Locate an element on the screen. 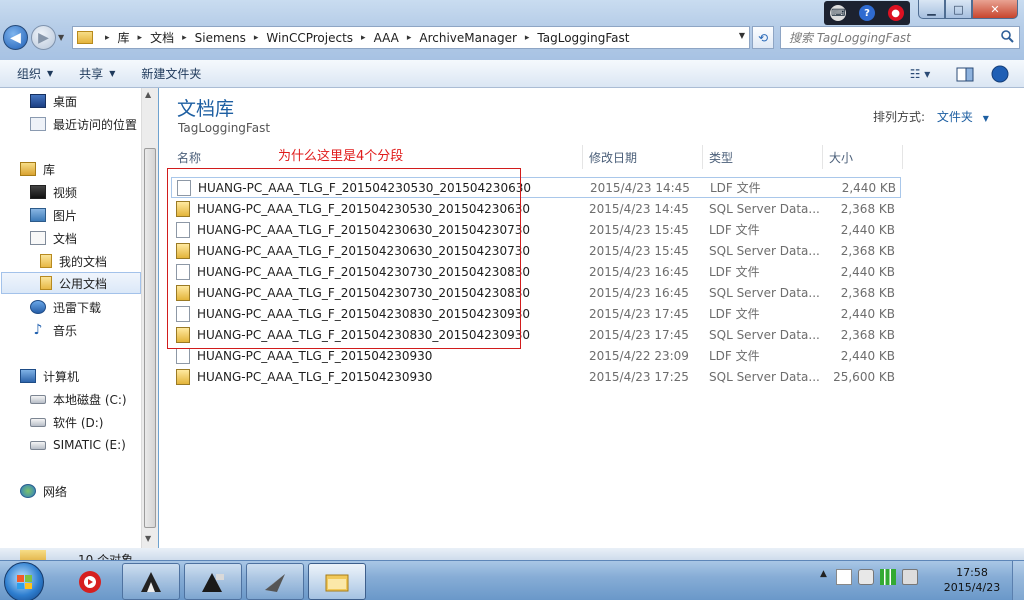 This screenshot has height=600, width=1024. show-hidden-icons-icon: ▲ is located at coordinates (825, 577).